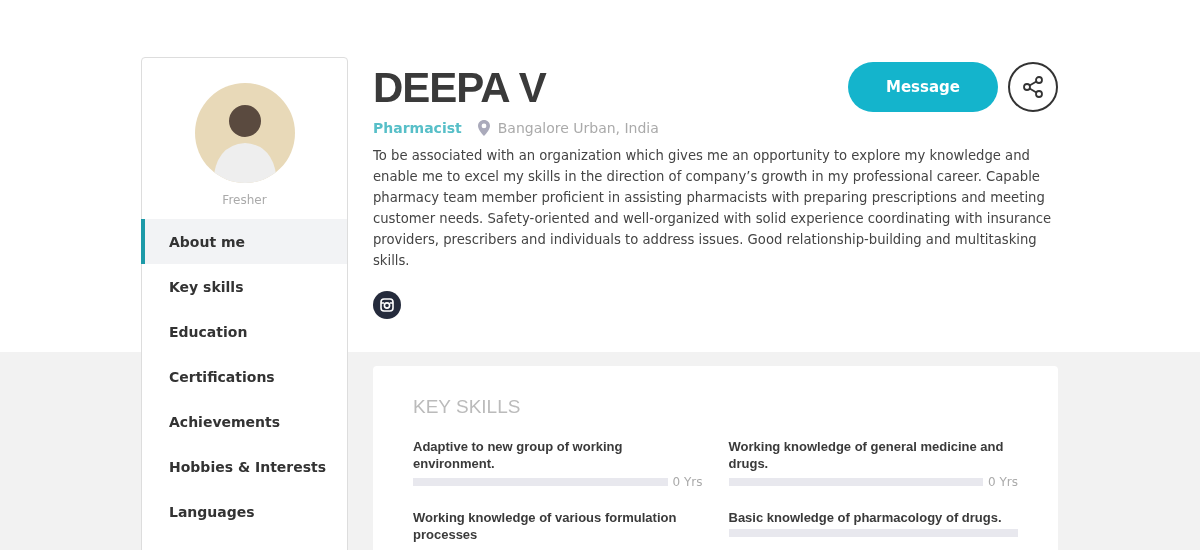 This screenshot has height=550, width=1200. I want to click on profile-summary: To be associated with an organization which gives me an opportunity to explore my knowledge and enable me to excel my skills in the direction of company’s growth in my professional career. Capable pharmacy team member proficient in assisting pharmacists with preparing prescriptions and meeting customer needs. Safety-oriented and well-organized with solid experience coordinating with insurance providers, prescribers and individuals to address issues. Good relationship-building and multitasking skills., so click(713, 208).